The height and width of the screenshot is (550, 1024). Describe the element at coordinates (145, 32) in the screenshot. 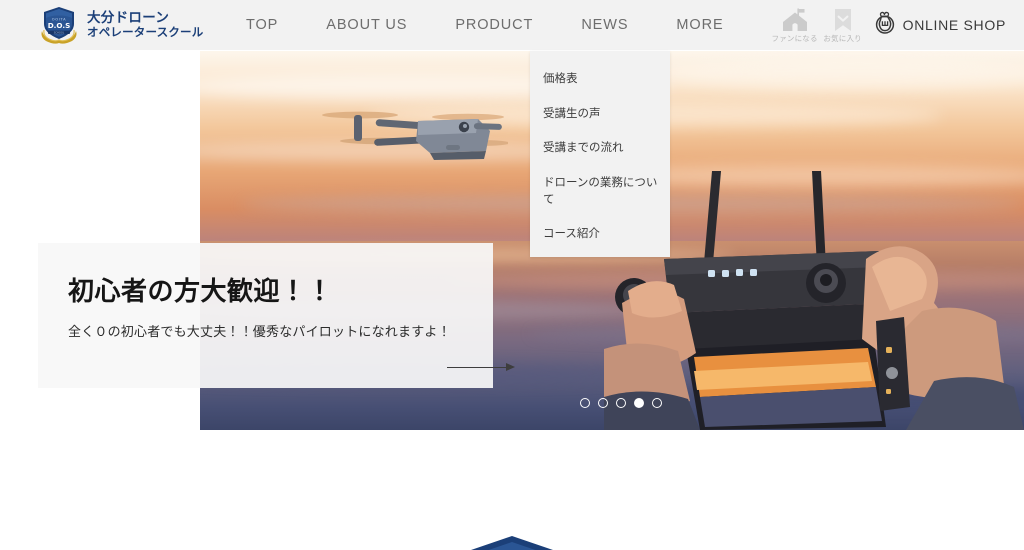

I see `logo-line-2: オペレータースクール` at that location.